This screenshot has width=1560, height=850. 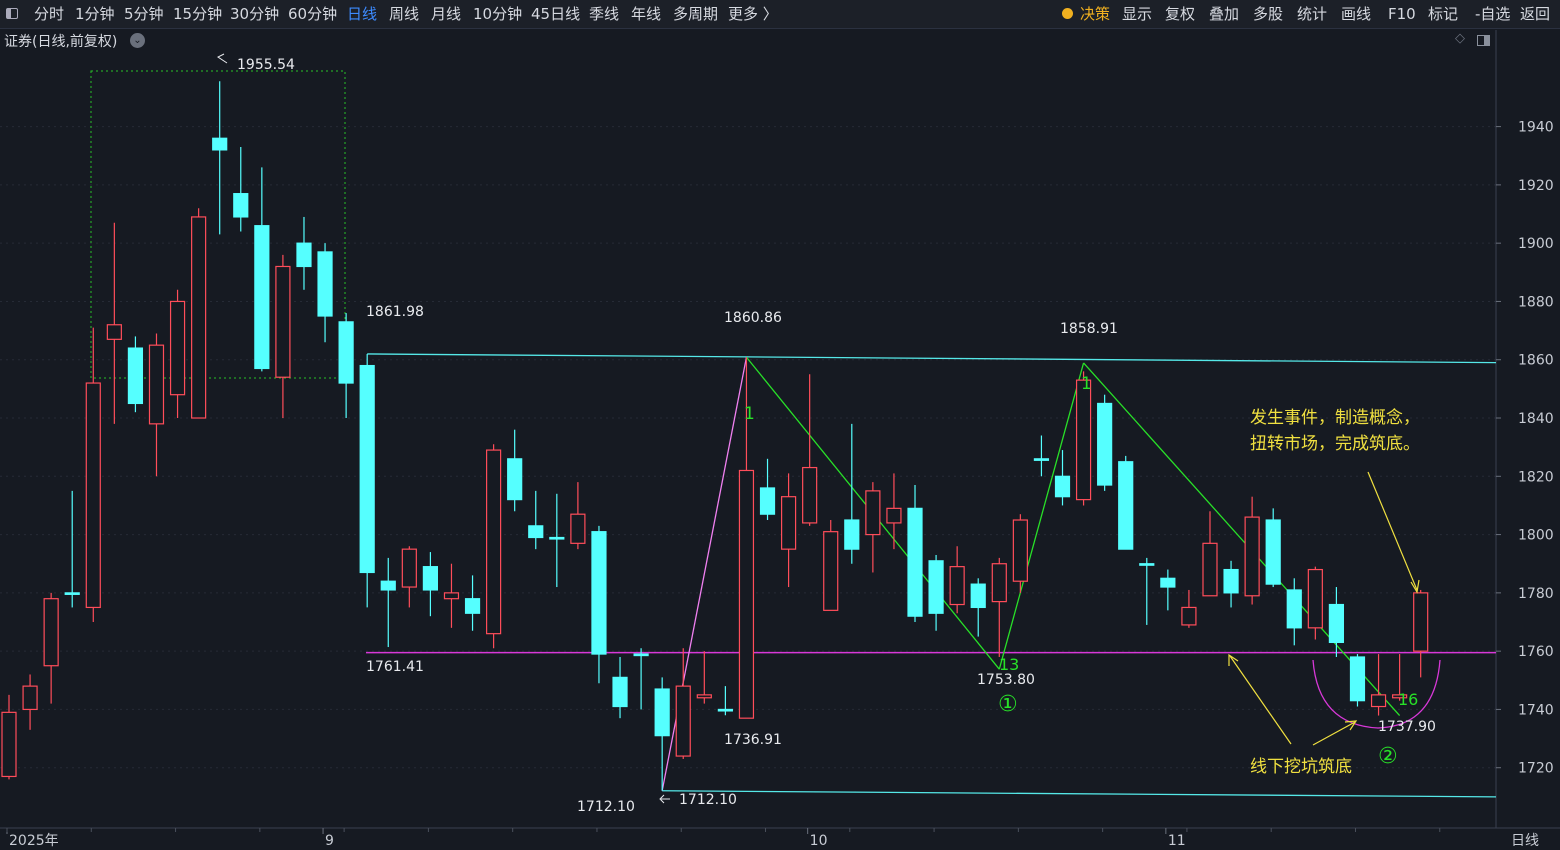 What do you see at coordinates (1536, 710) in the screenshot?
I see `y-tick-label: 1740` at bounding box center [1536, 710].